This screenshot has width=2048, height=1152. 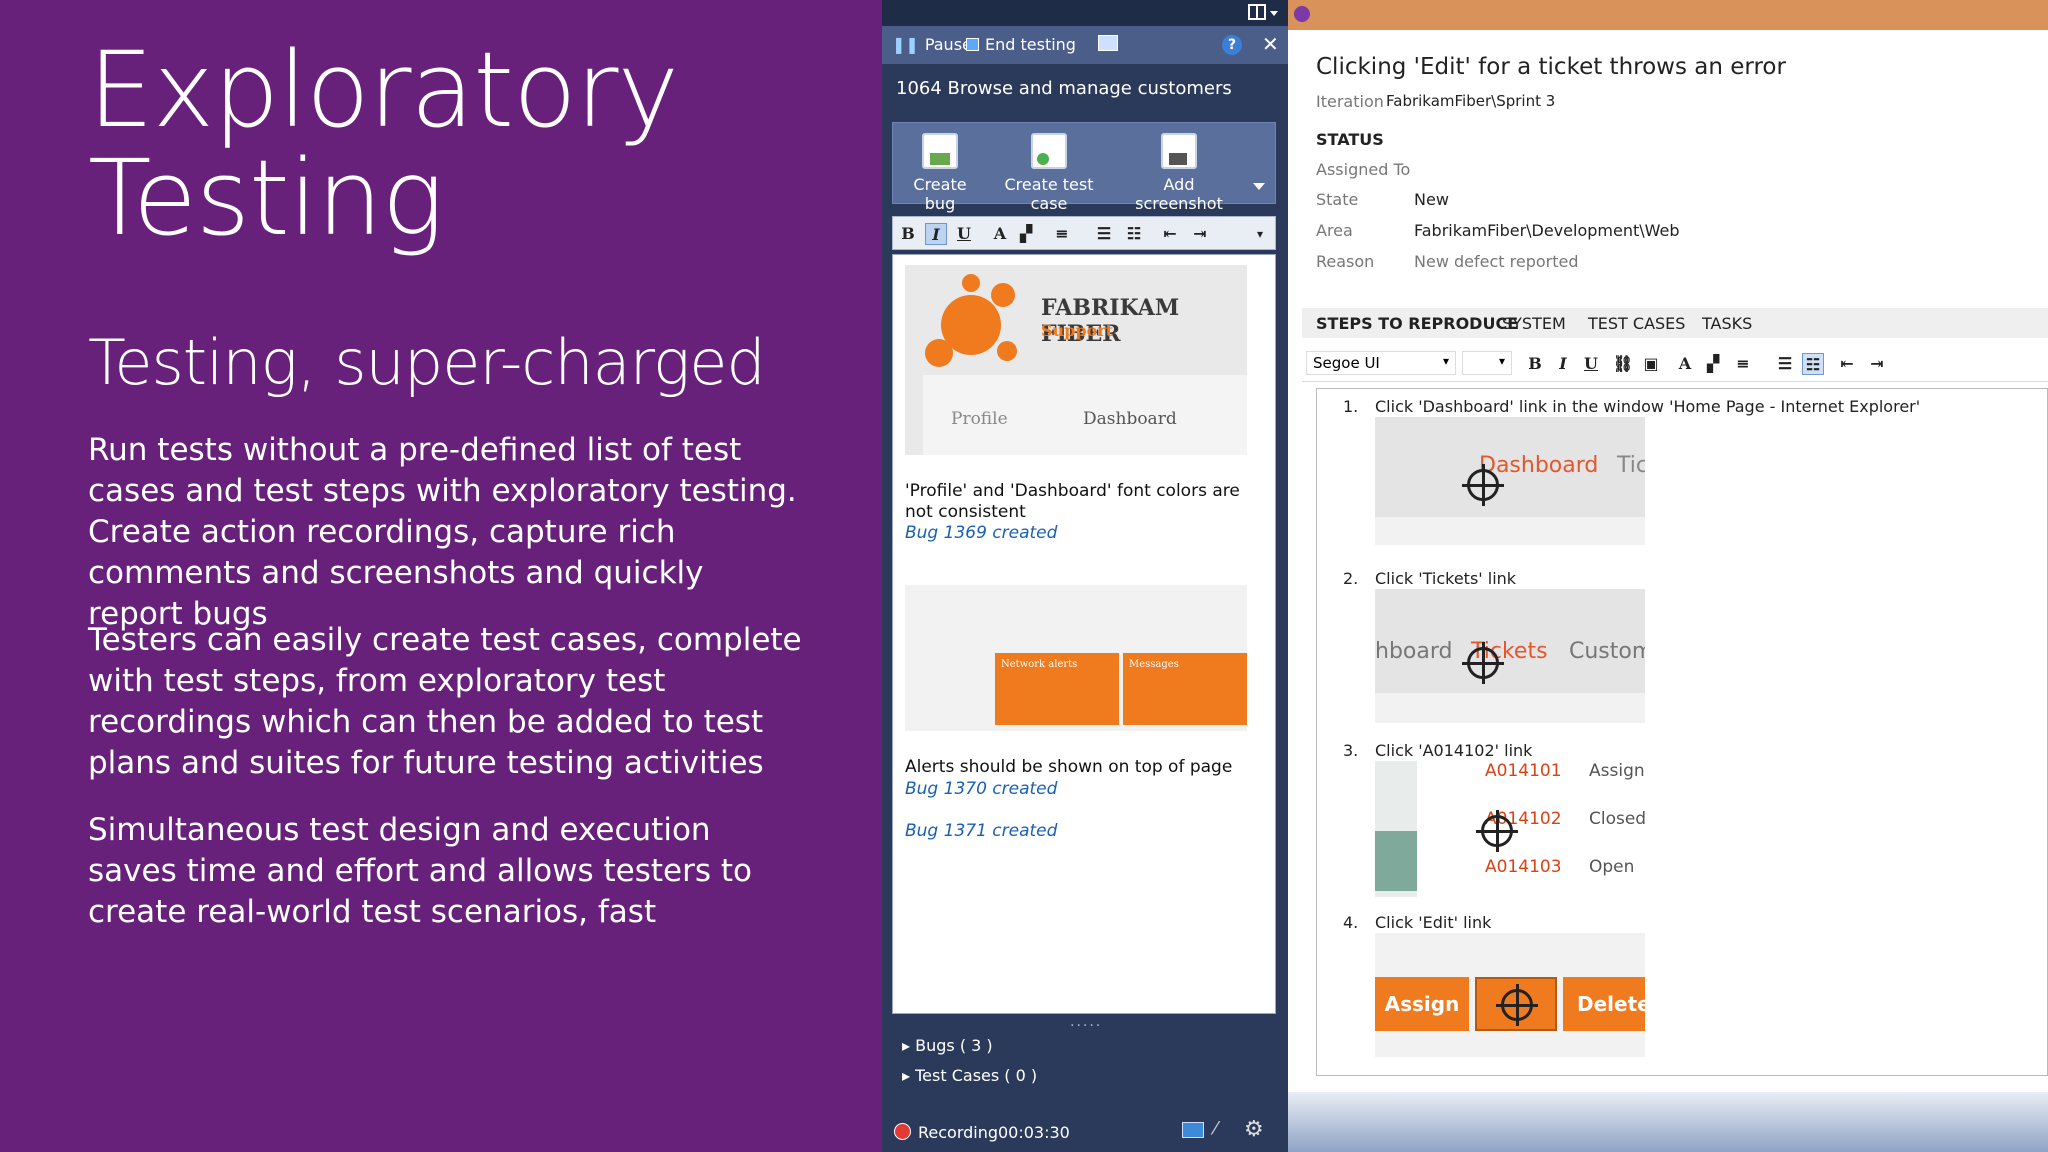 I want to click on assign-button: Assign, so click(x=1422, y=1004).